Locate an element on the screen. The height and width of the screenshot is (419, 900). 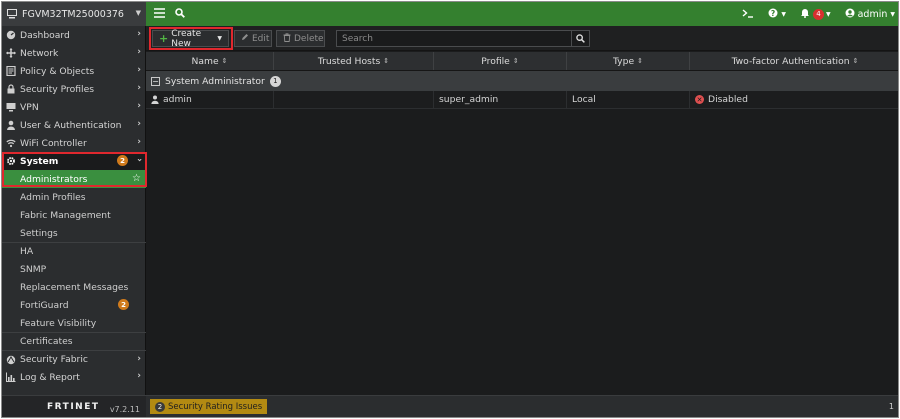
user-menu: admin ▼ is located at coordinates (870, 14).